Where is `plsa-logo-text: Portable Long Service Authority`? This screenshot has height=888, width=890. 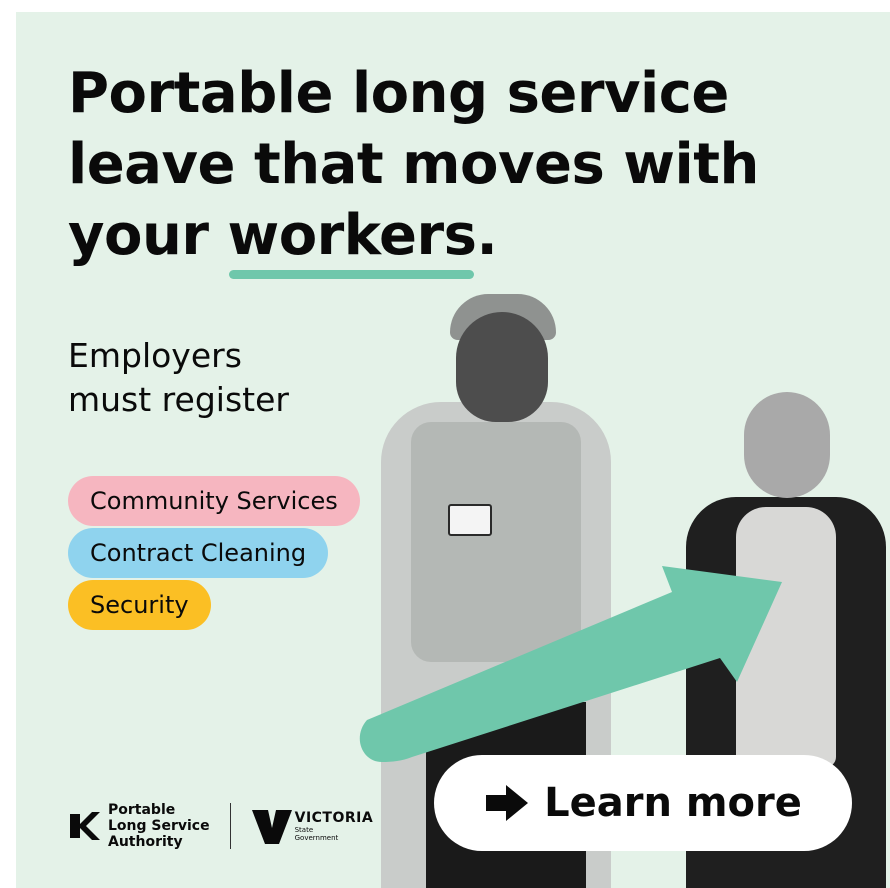 plsa-logo-text: Portable Long Service Authority is located at coordinates (159, 826).